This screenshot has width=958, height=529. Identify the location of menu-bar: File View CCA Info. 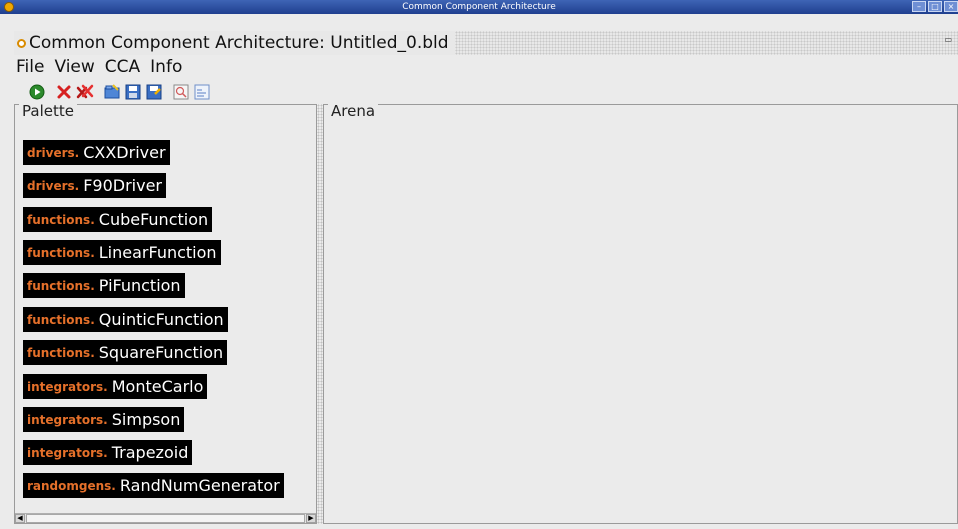
(99, 67).